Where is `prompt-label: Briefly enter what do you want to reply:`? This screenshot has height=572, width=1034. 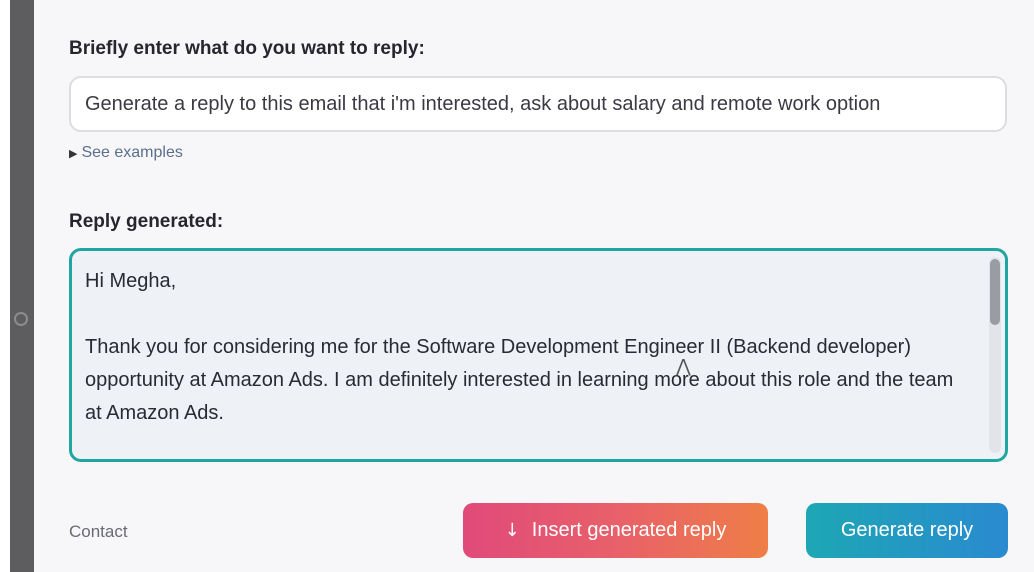
prompt-label: Briefly enter what do you want to reply: is located at coordinates (247, 48).